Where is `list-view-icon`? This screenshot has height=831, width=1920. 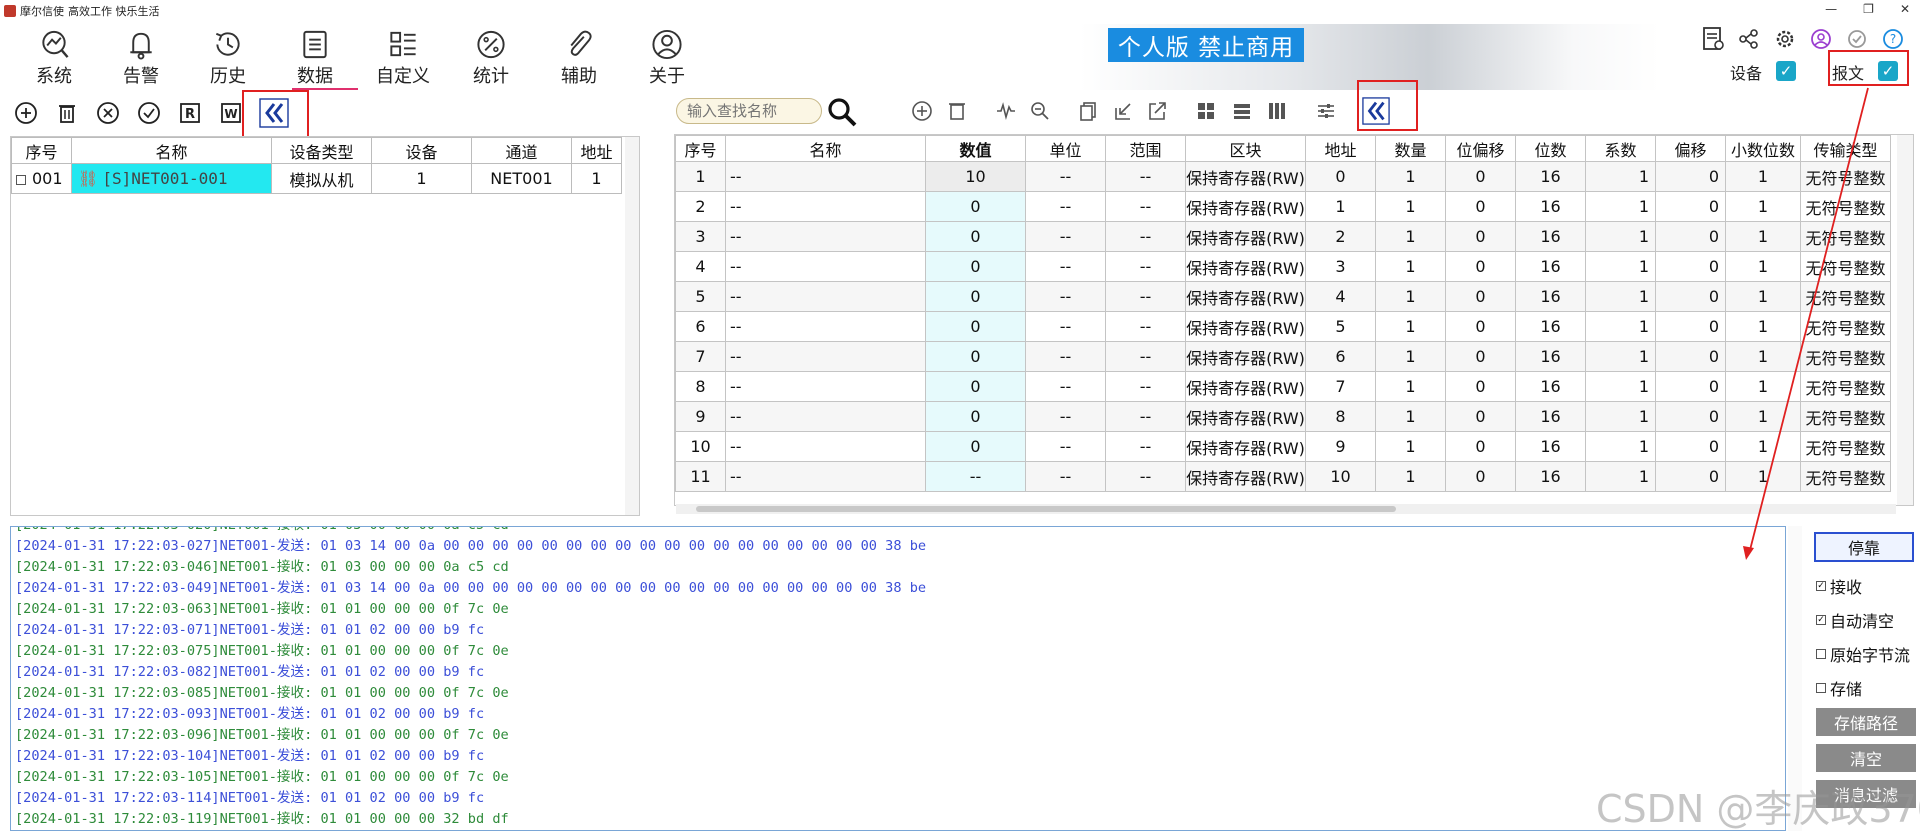 list-view-icon is located at coordinates (1242, 111).